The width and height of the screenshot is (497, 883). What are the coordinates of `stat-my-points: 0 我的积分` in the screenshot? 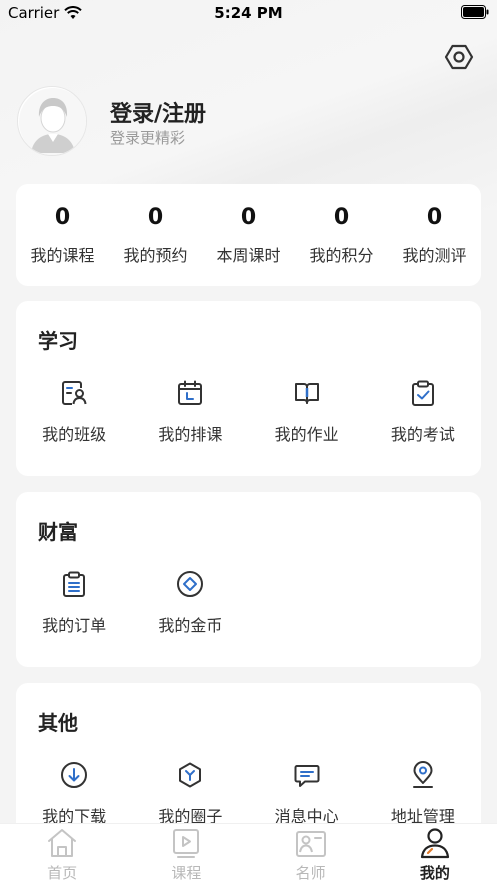 It's located at (341, 235).